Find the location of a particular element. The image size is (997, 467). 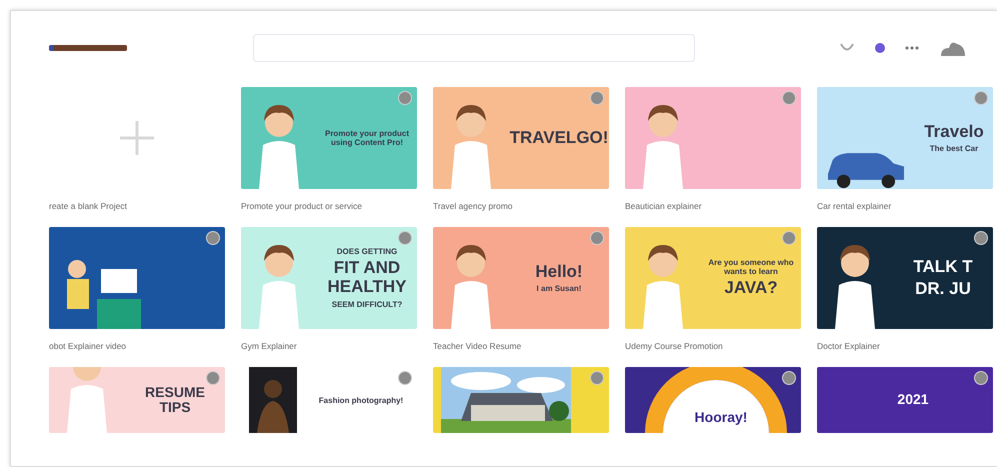

template-caption: Udemy Course Promotion is located at coordinates (713, 345).